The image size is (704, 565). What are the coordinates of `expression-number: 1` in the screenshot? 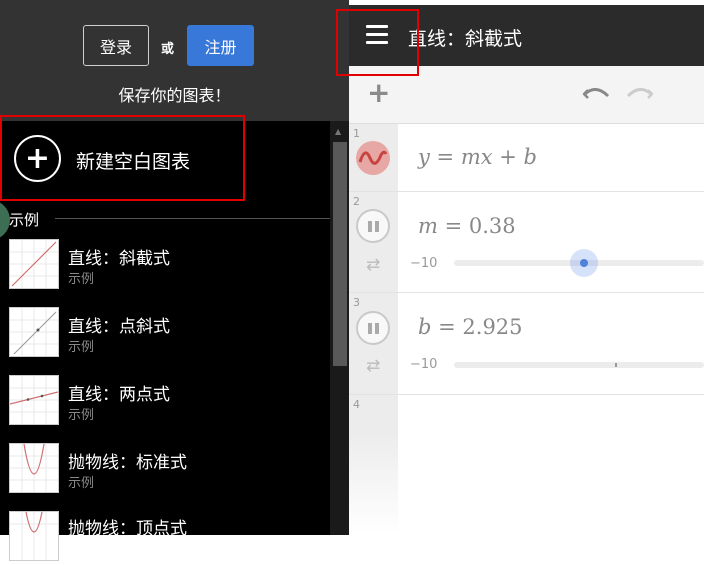 It's located at (356, 133).